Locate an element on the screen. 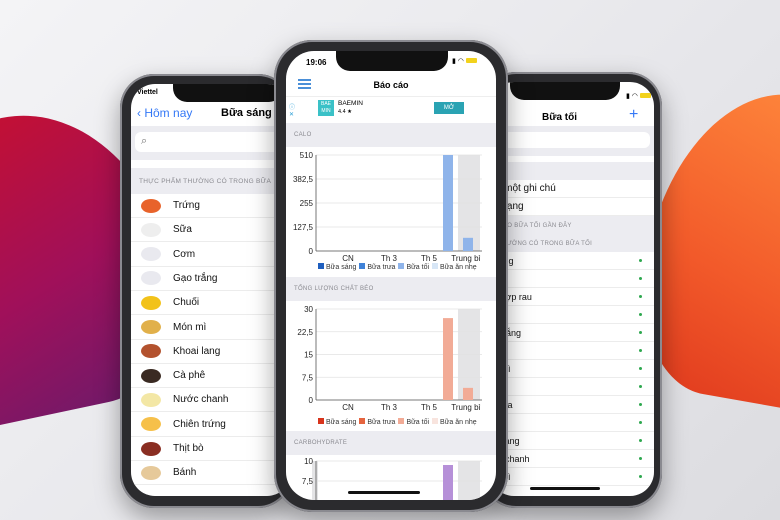 The width and height of the screenshot is (780, 520). food-item: Khoai lang is located at coordinates (211, 352).